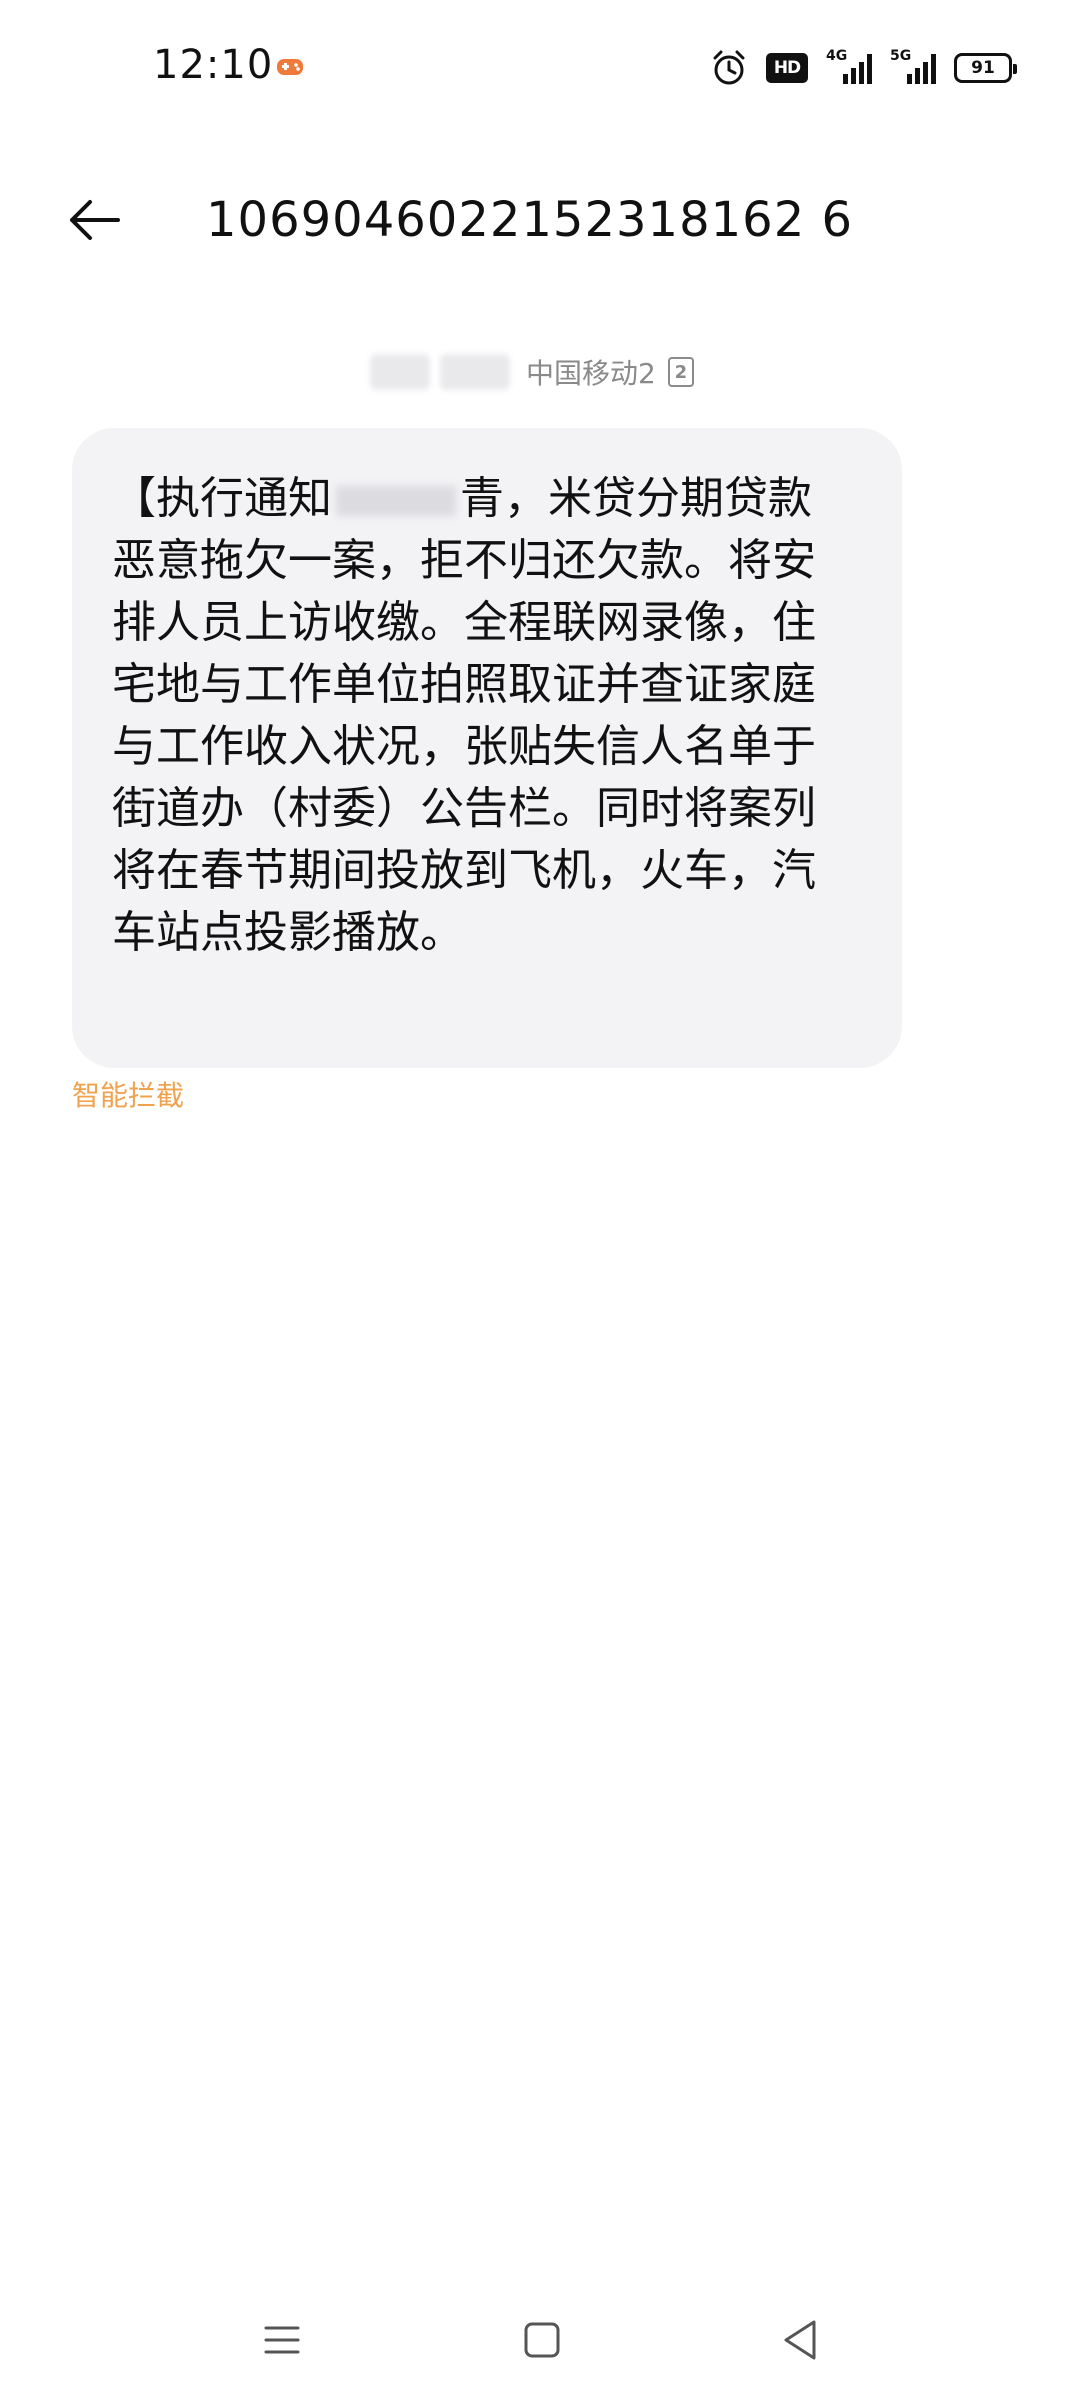  I want to click on status-time: 12:10, so click(213, 65).